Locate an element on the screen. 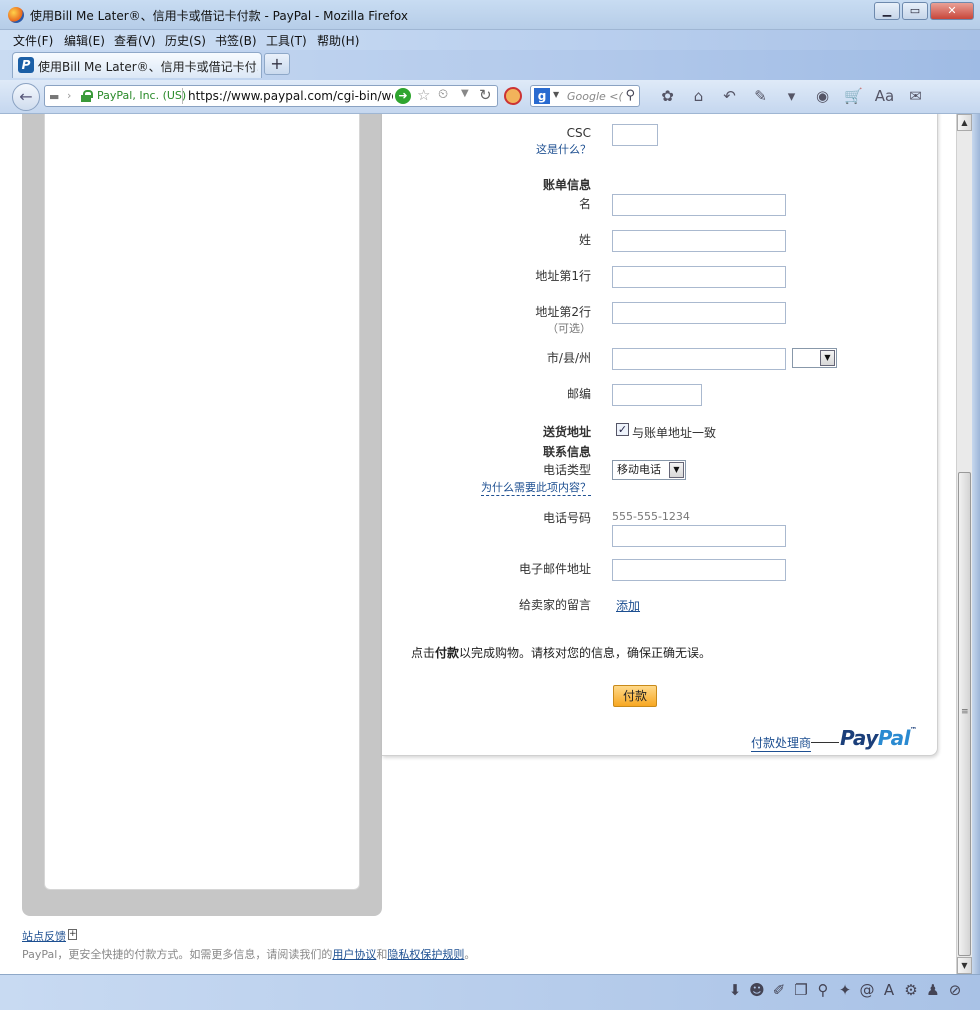 This screenshot has height=1010, width=980. address2-optional-label: （可选） is located at coordinates (569, 328).